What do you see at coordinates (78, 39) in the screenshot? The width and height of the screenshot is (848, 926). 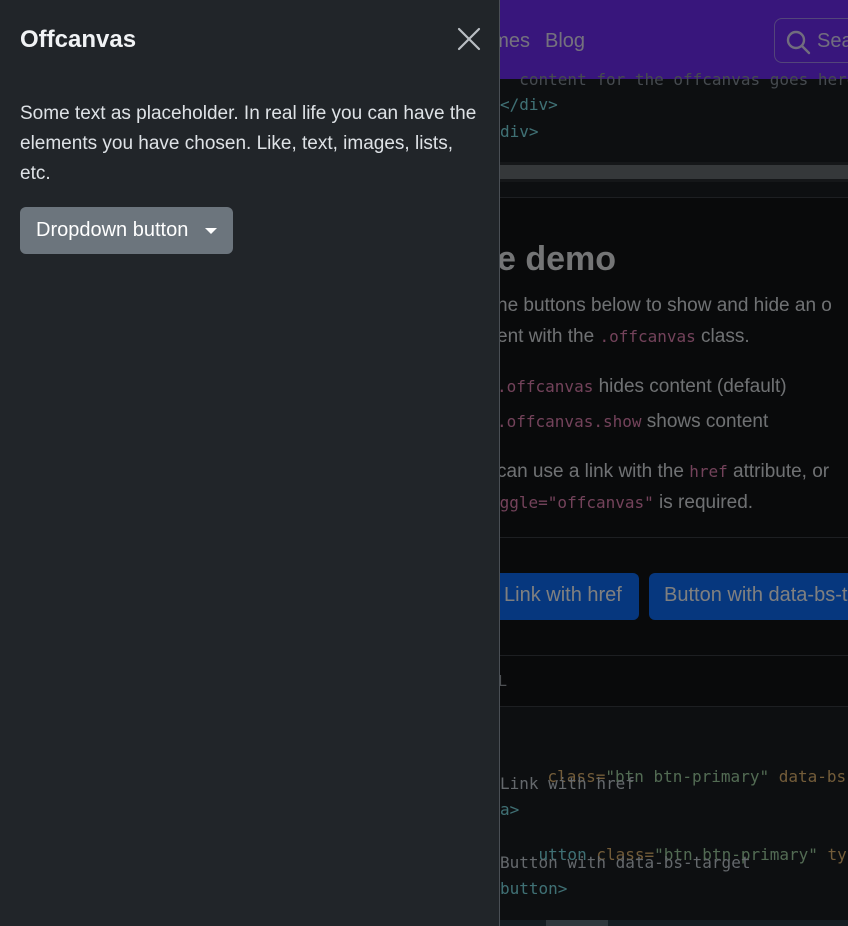 I see `offcanvas-title: Offcanvas` at bounding box center [78, 39].